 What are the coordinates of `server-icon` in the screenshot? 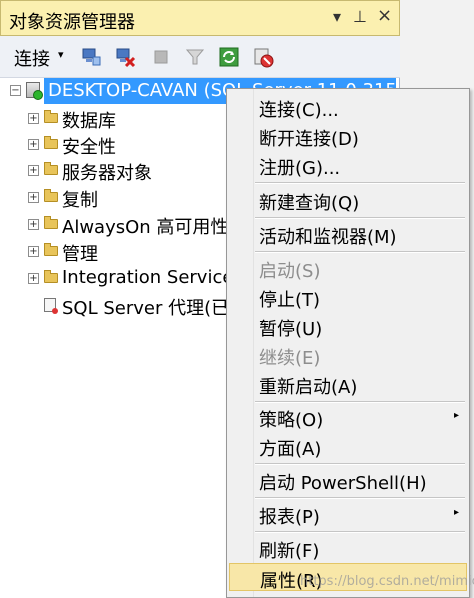 It's located at (34, 91).